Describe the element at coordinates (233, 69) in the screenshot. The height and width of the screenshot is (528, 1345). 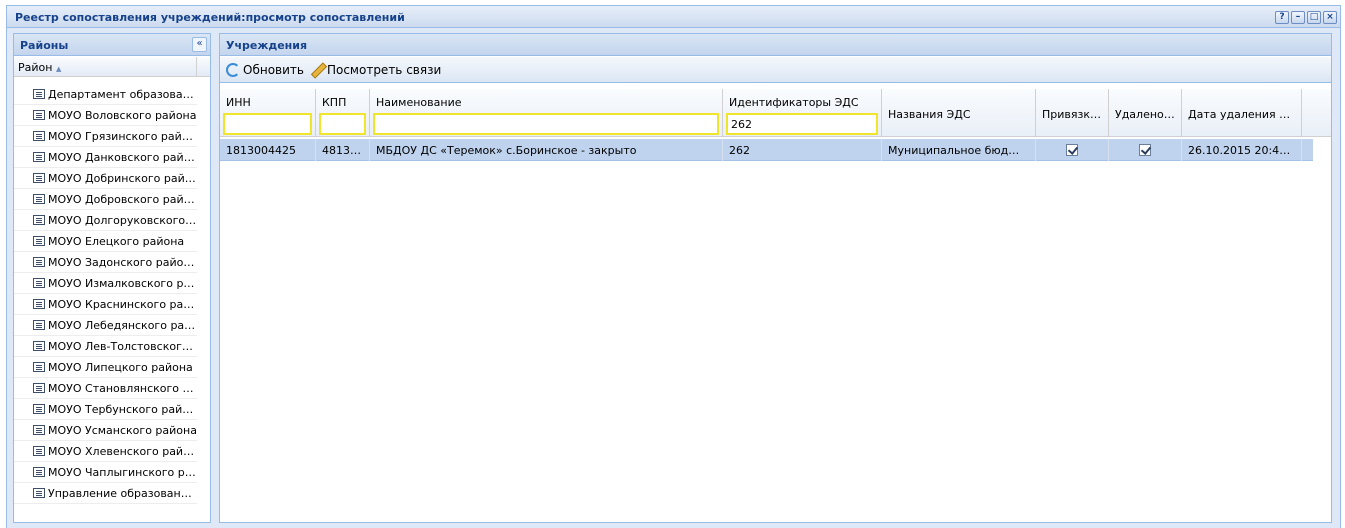
I see `refresh-icon` at that location.